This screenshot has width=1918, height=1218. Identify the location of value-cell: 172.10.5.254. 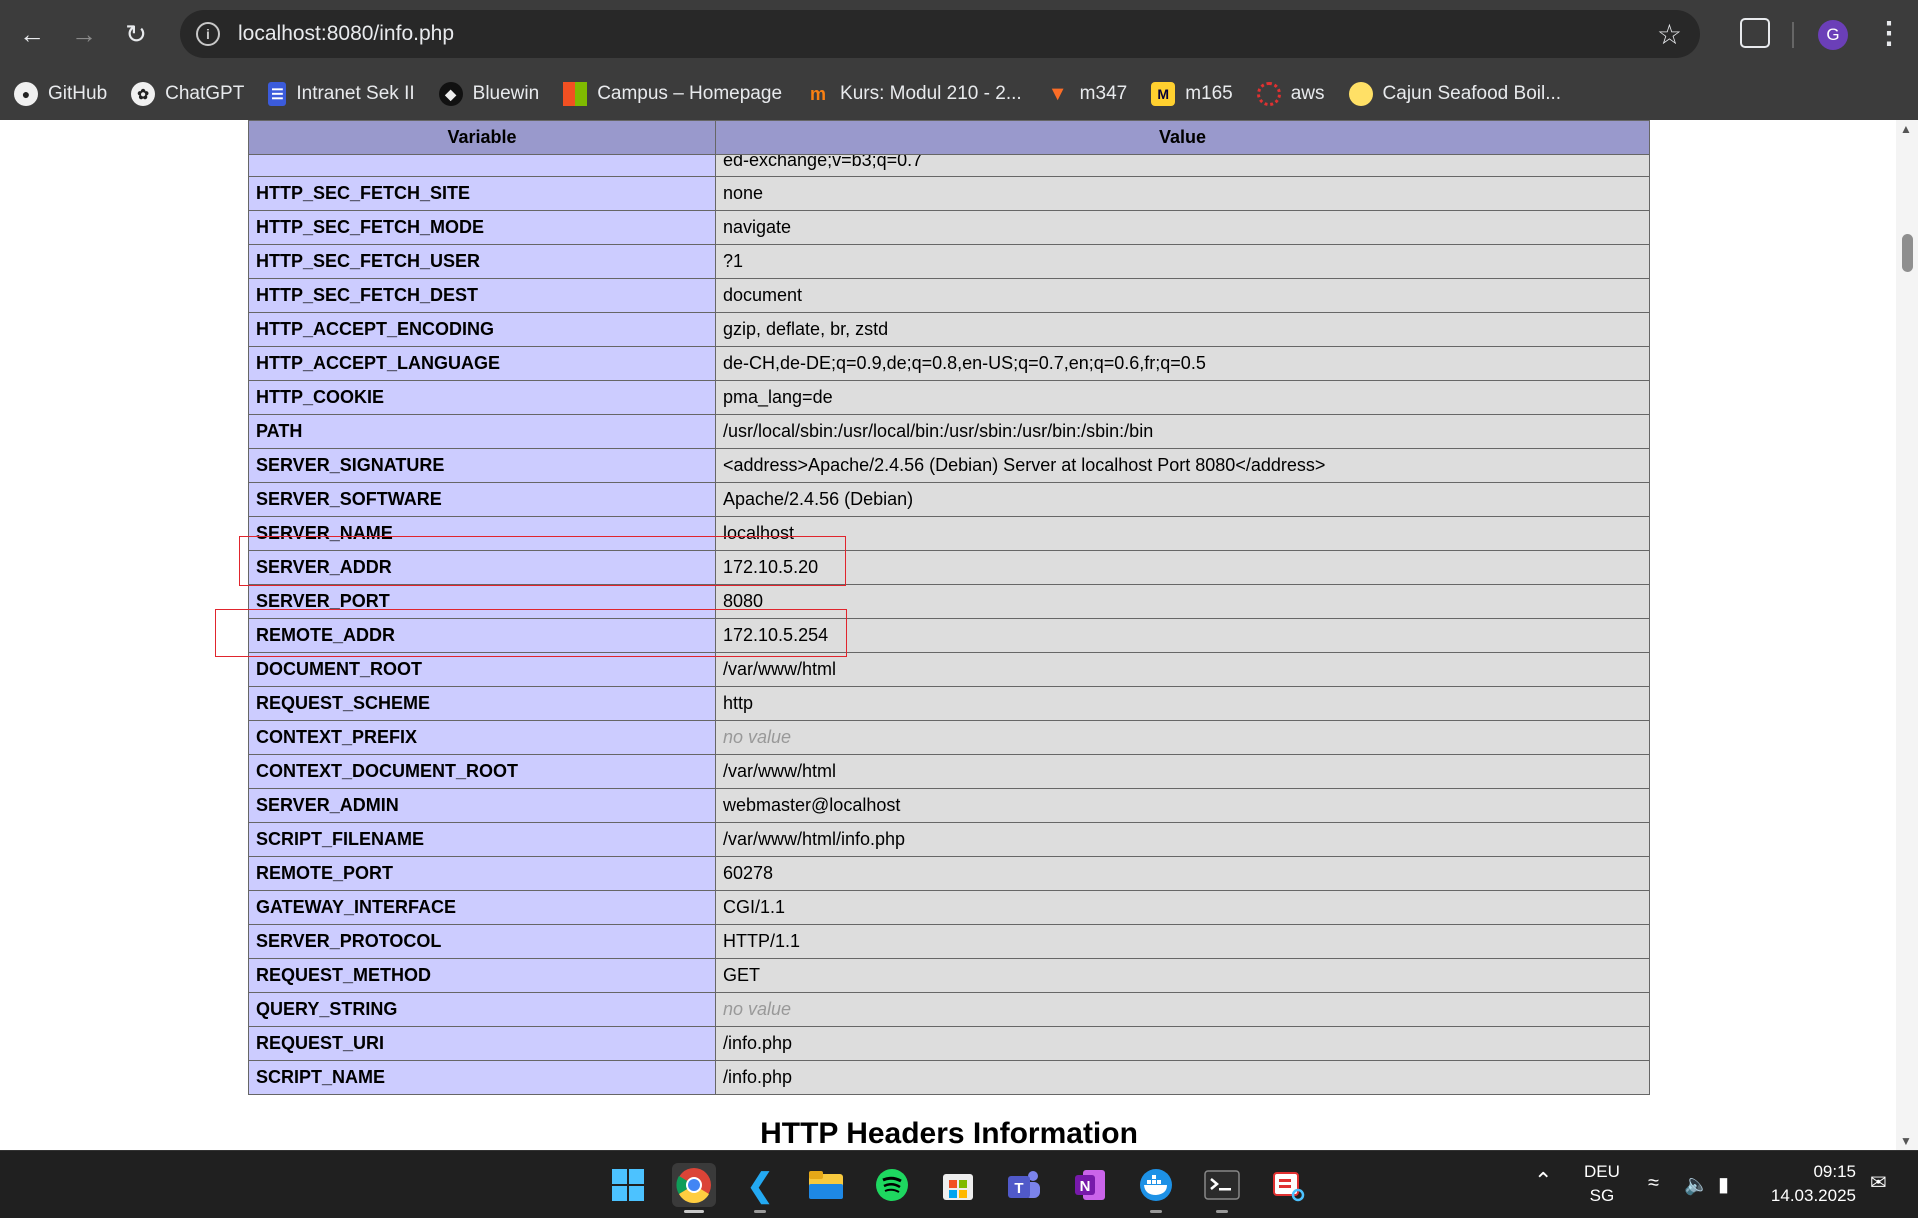
(1182, 635).